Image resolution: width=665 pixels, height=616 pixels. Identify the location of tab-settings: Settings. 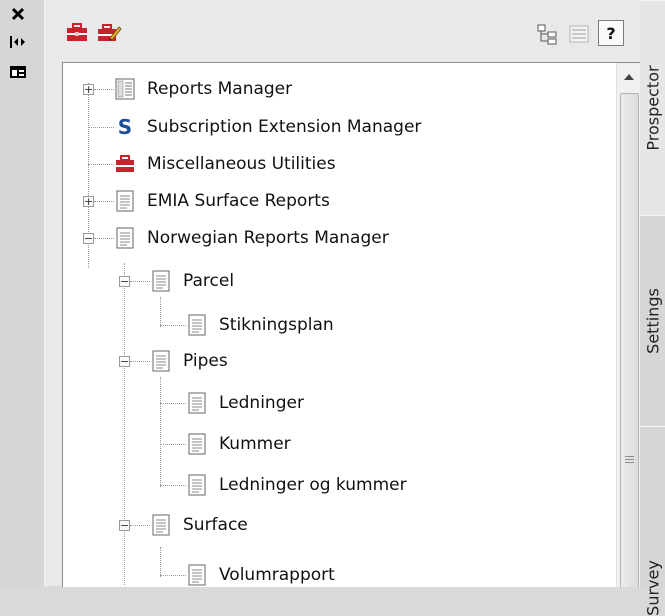
(652, 321).